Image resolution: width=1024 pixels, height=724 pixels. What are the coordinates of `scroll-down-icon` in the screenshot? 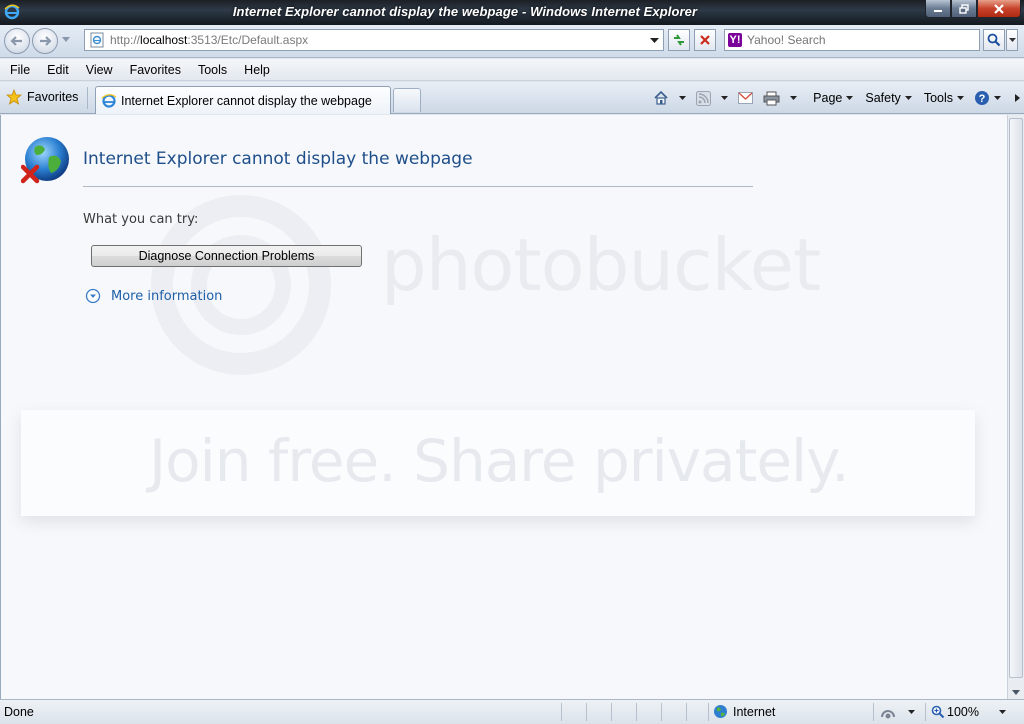 It's located at (1016, 692).